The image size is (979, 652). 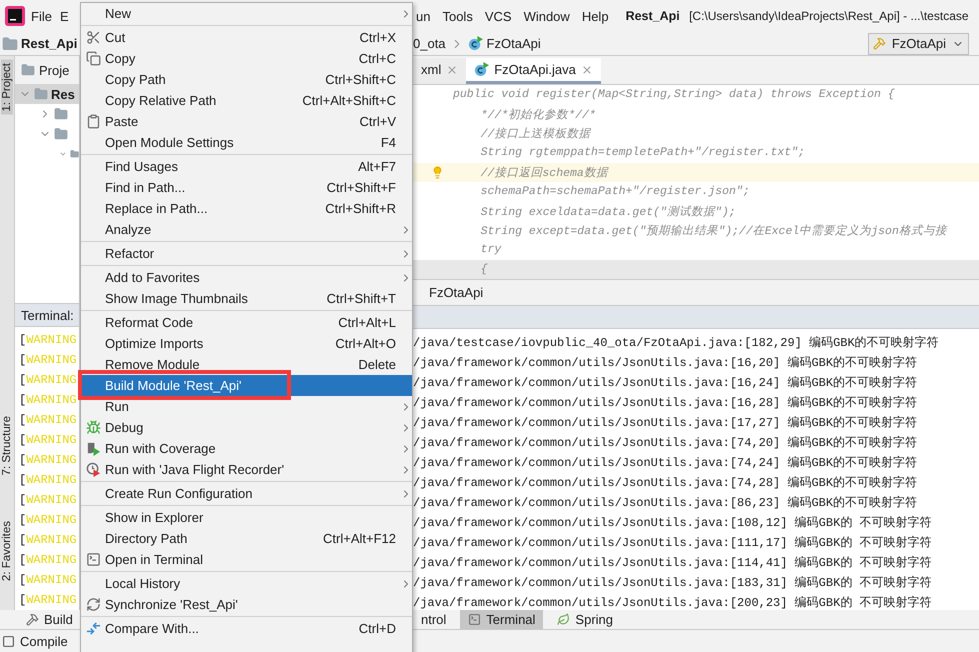 What do you see at coordinates (361, 187) in the screenshot?
I see `shortcut-text: Ctrl+Shift+F` at bounding box center [361, 187].